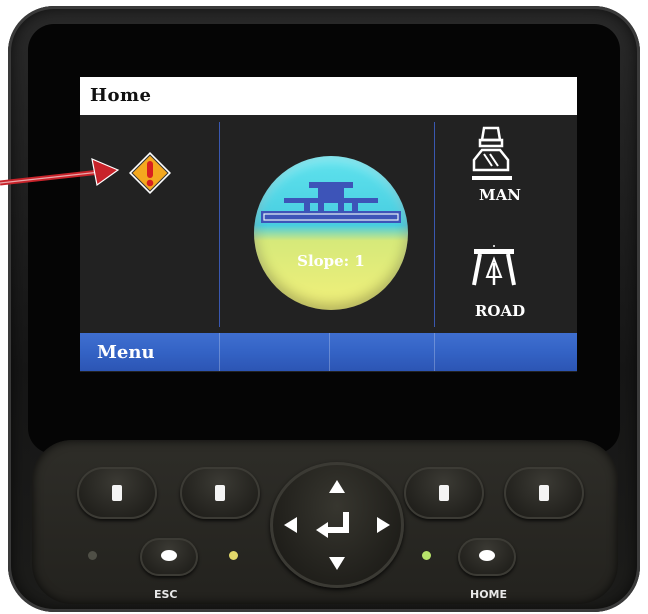 The image size is (648, 614). What do you see at coordinates (126, 352) in the screenshot?
I see `menu-label: Menu` at bounding box center [126, 352].